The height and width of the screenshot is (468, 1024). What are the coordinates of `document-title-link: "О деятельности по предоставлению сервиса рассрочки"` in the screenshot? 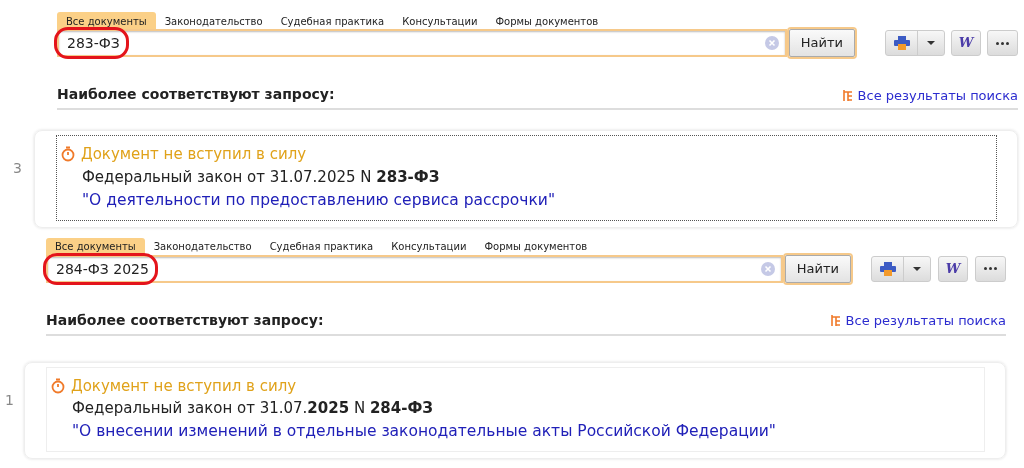 It's located at (318, 199).